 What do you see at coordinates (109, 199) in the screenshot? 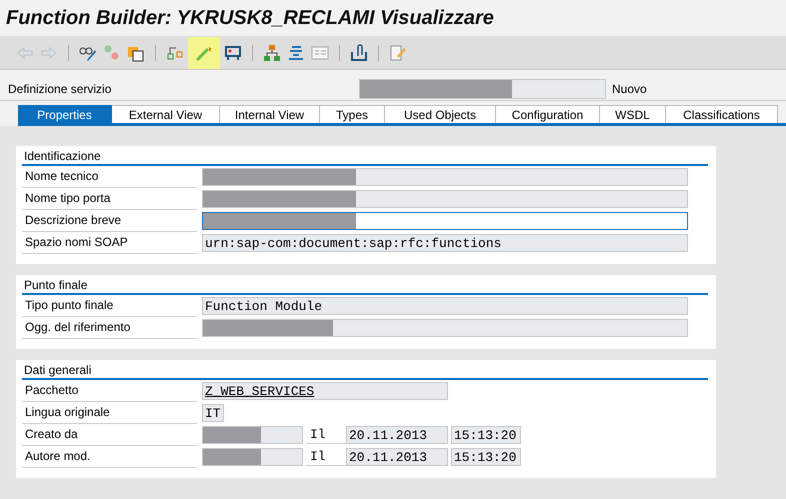
I see `field-label: Nome tipo porta` at bounding box center [109, 199].